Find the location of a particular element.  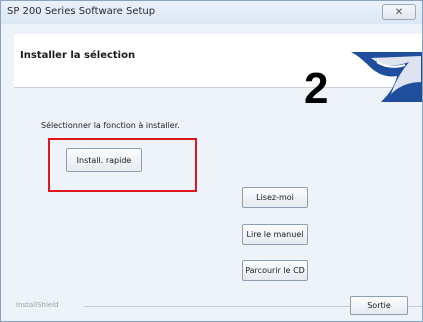

close-button: ✕ is located at coordinates (399, 12).